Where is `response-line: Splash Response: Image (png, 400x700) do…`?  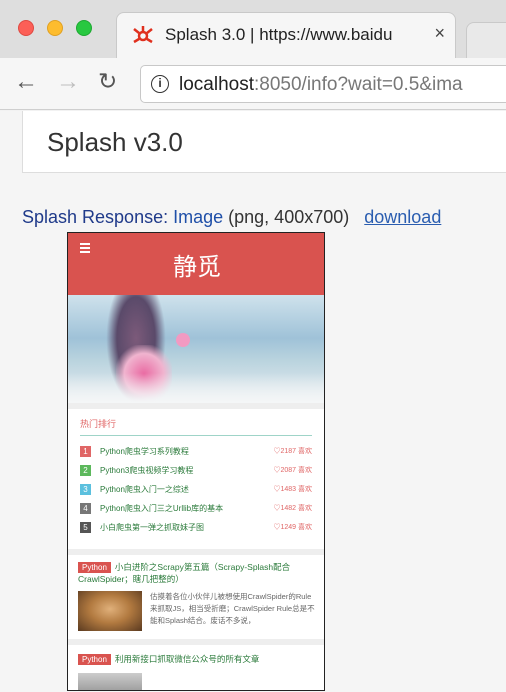 response-line: Splash Response: Image (png, 400x700) do… is located at coordinates (231, 217).